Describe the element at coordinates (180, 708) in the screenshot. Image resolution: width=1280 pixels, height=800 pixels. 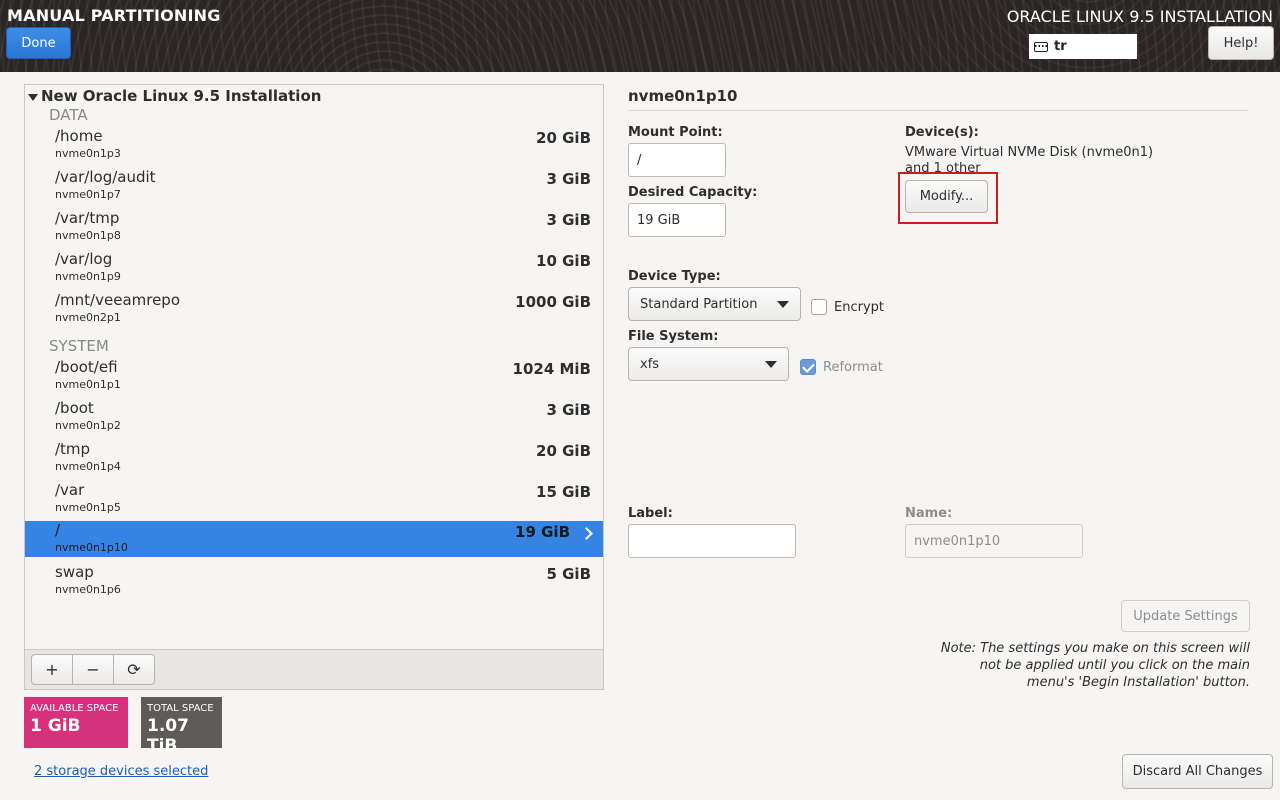
I see `total-space-label: TOTAL SPACE` at that location.